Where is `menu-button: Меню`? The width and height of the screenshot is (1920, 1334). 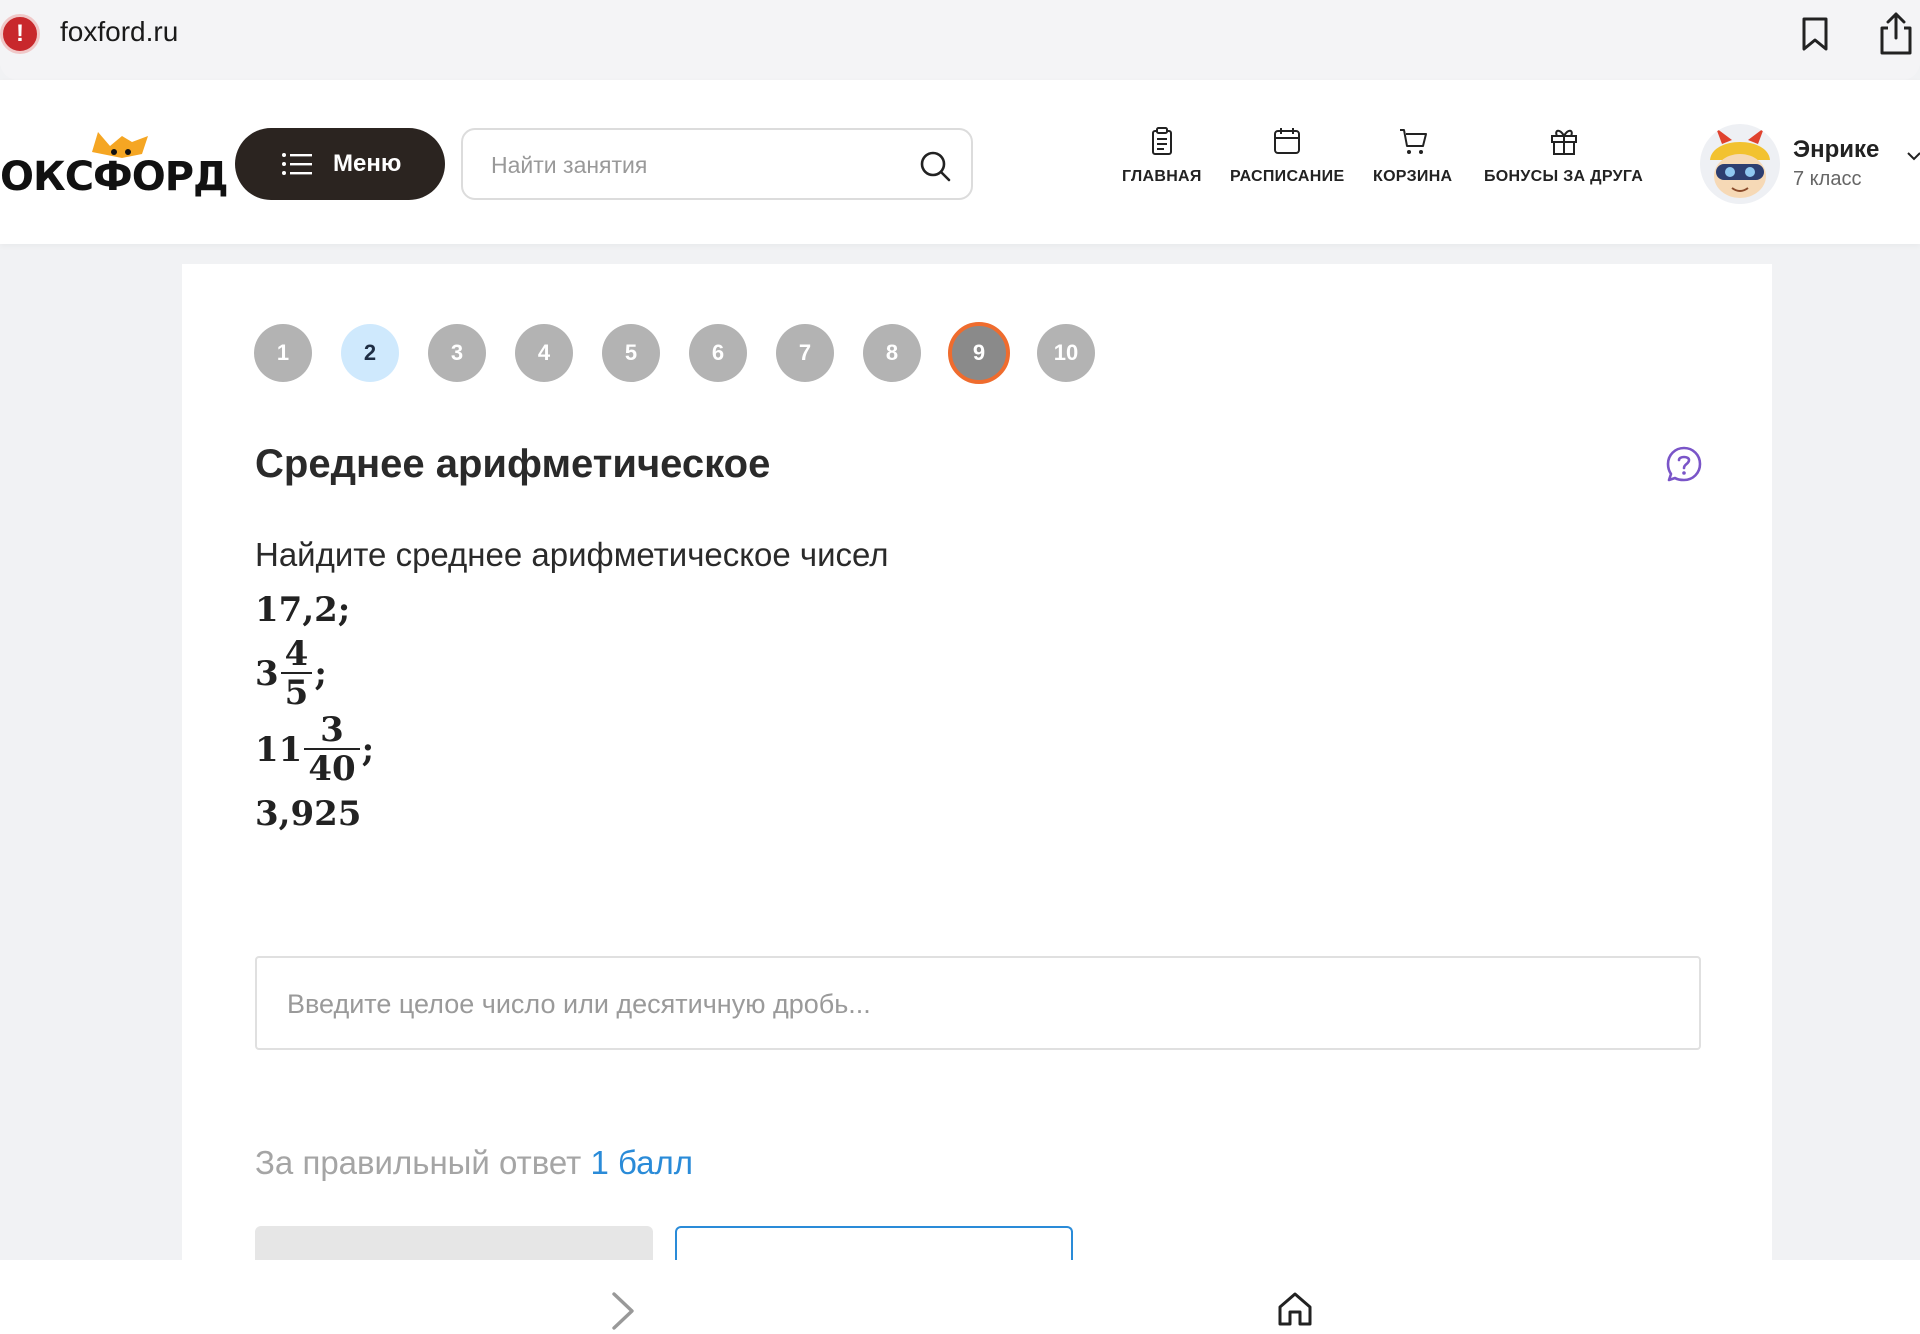 menu-button: Меню is located at coordinates (340, 164).